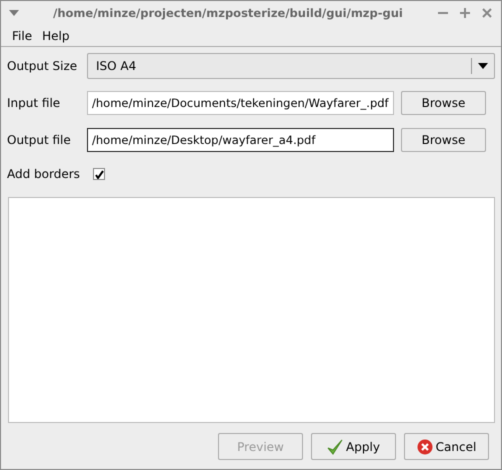 Image resolution: width=502 pixels, height=470 pixels. Describe the element at coordinates (55, 36) in the screenshot. I see `menu-item: Help` at that location.